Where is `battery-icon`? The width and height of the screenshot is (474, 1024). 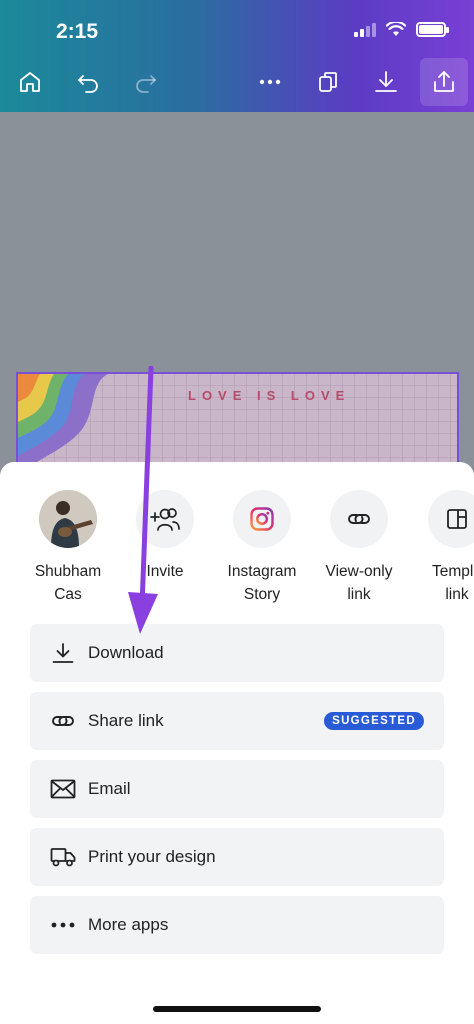
battery-icon is located at coordinates (432, 29).